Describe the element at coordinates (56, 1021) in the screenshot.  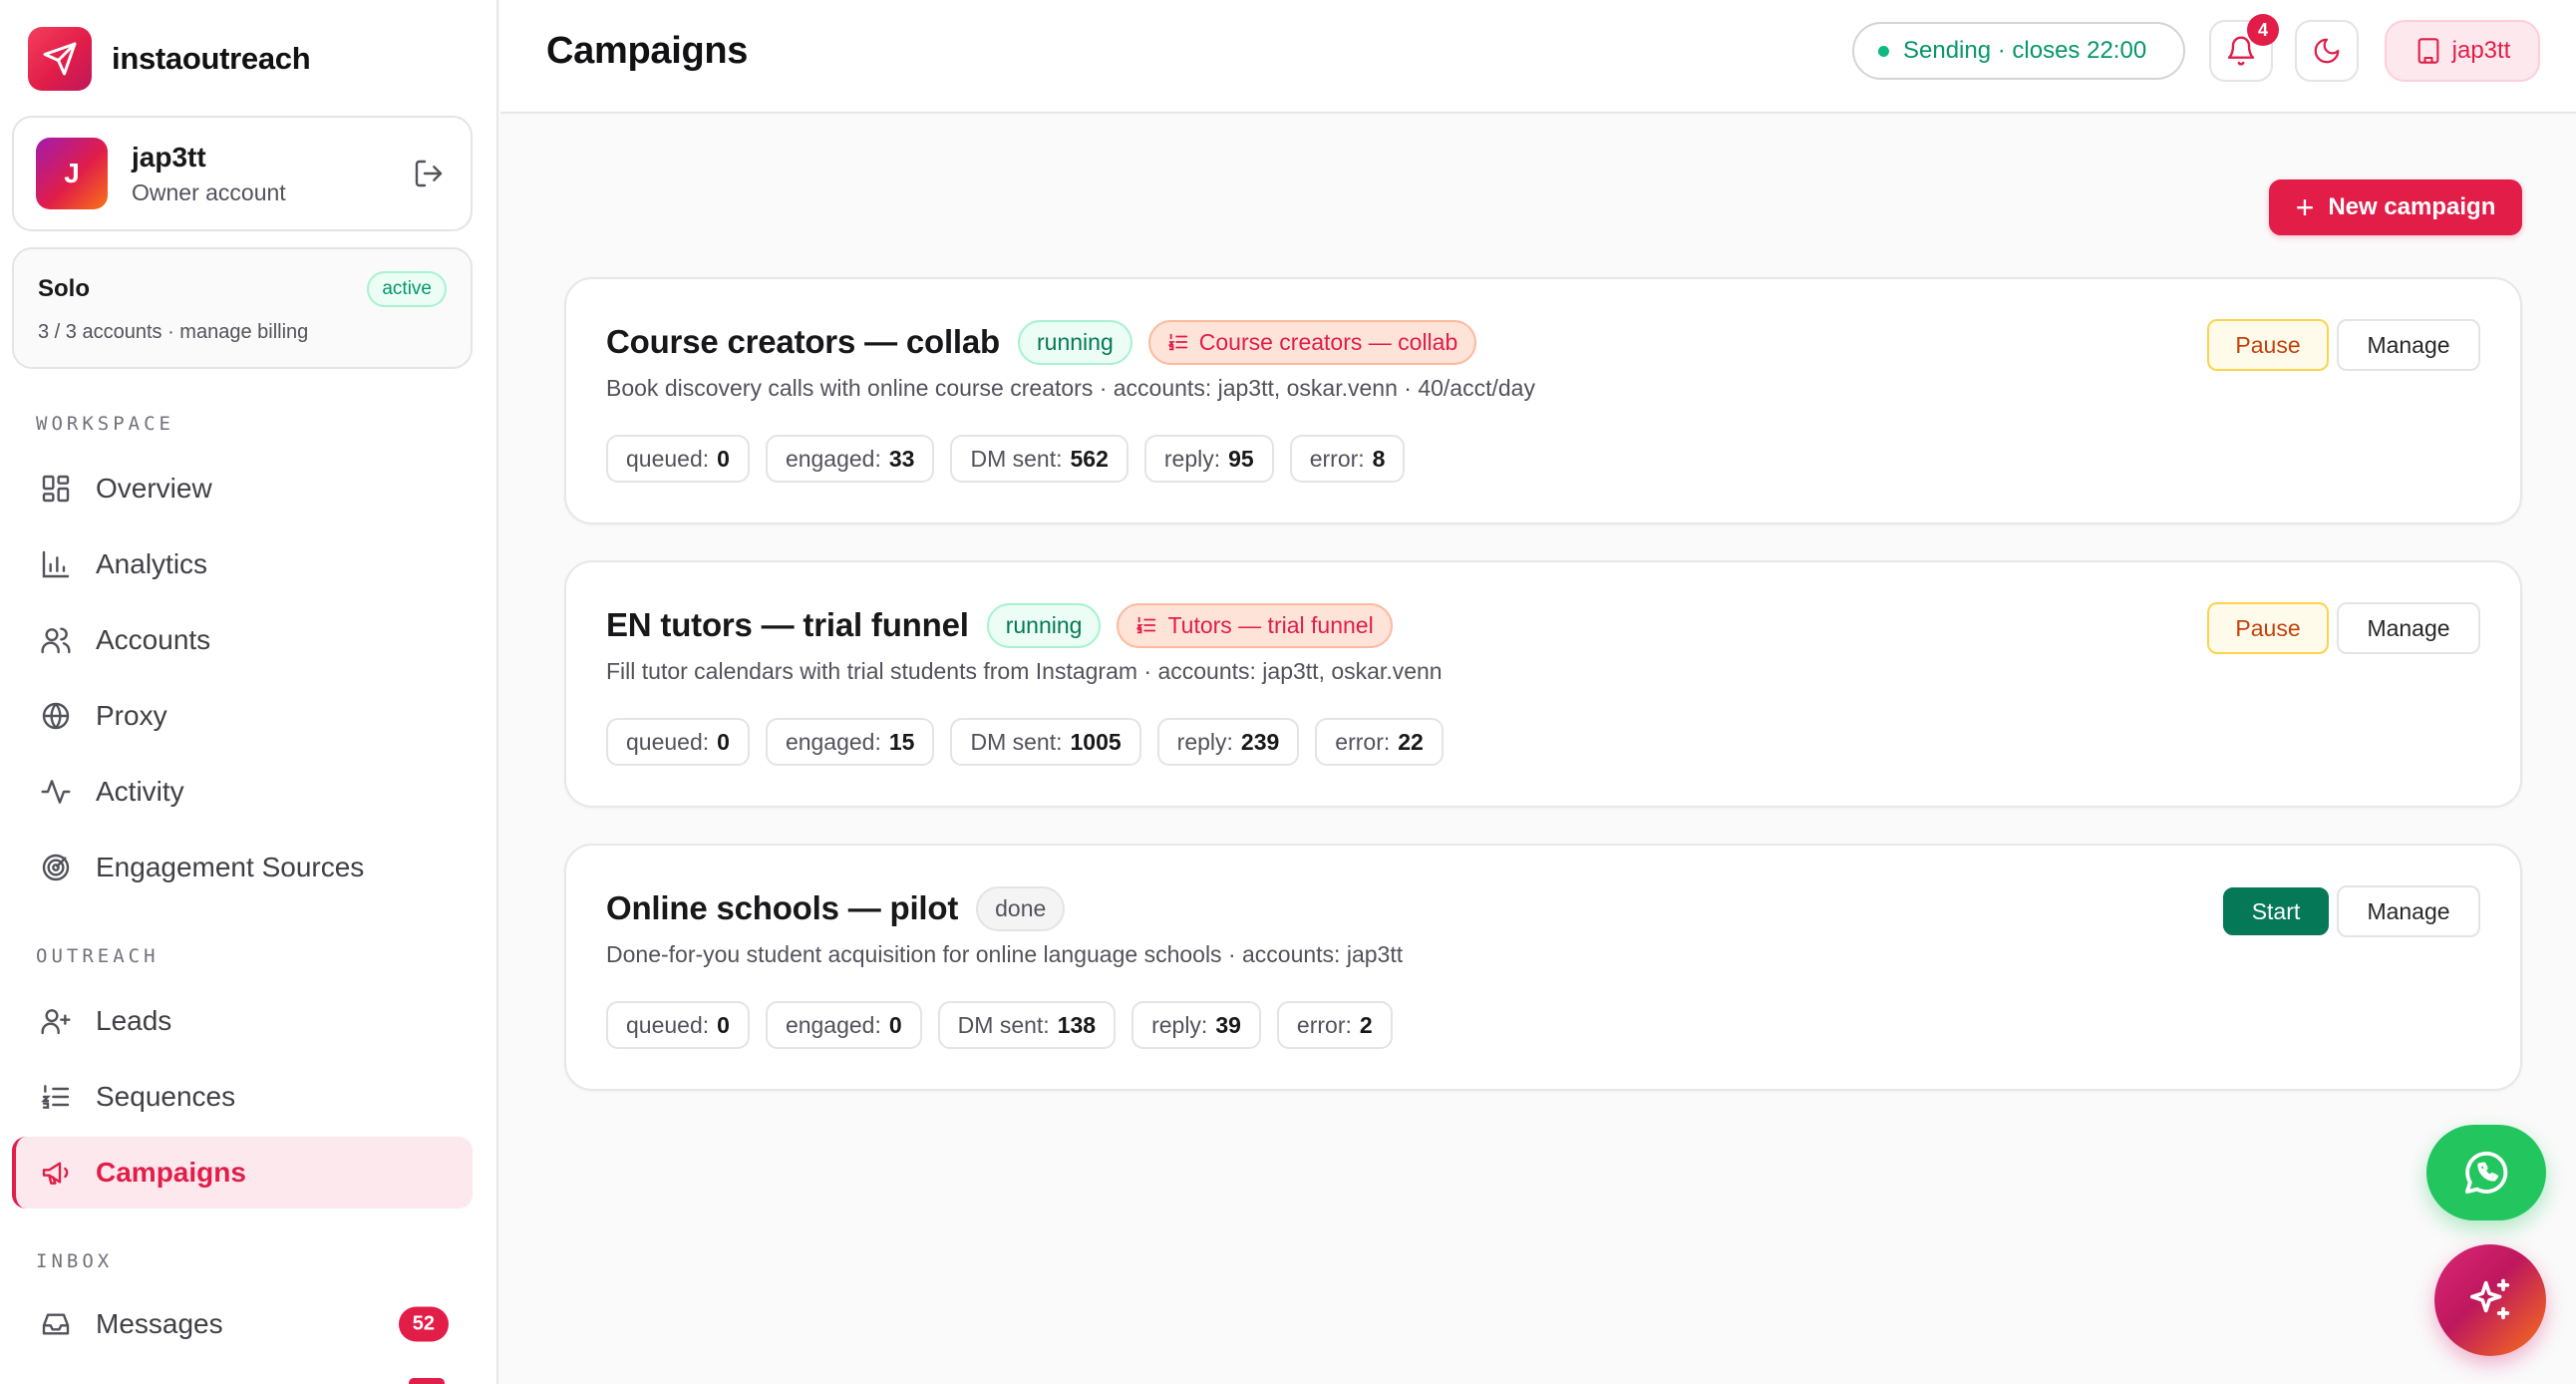
I see `user-plus-icon` at that location.